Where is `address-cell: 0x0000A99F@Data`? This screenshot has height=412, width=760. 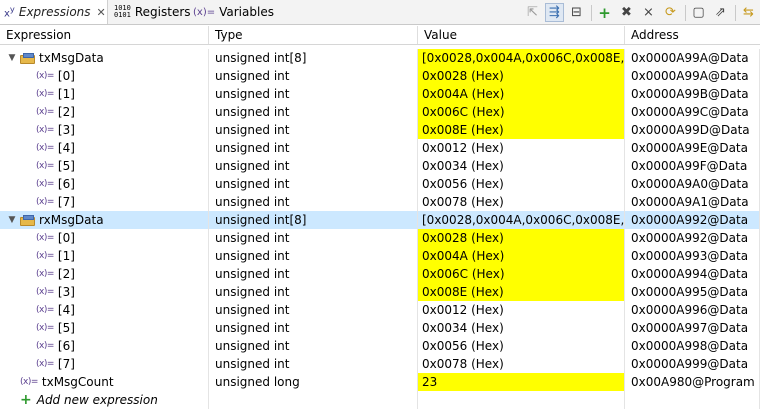
address-cell: 0x0000A99F@Data is located at coordinates (692, 166).